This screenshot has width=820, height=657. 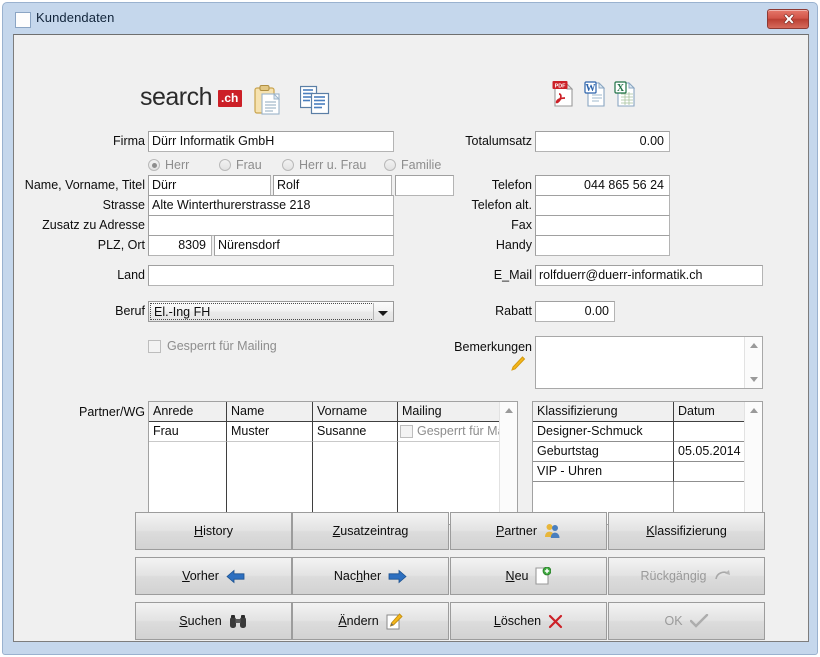 I want to click on radio-herr: Herr, so click(x=168, y=165).